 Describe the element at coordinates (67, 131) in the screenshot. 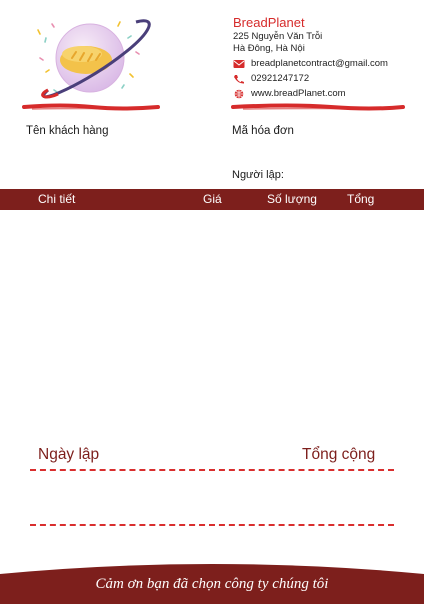

I see `customer-name-label: Tên khách hàng` at that location.